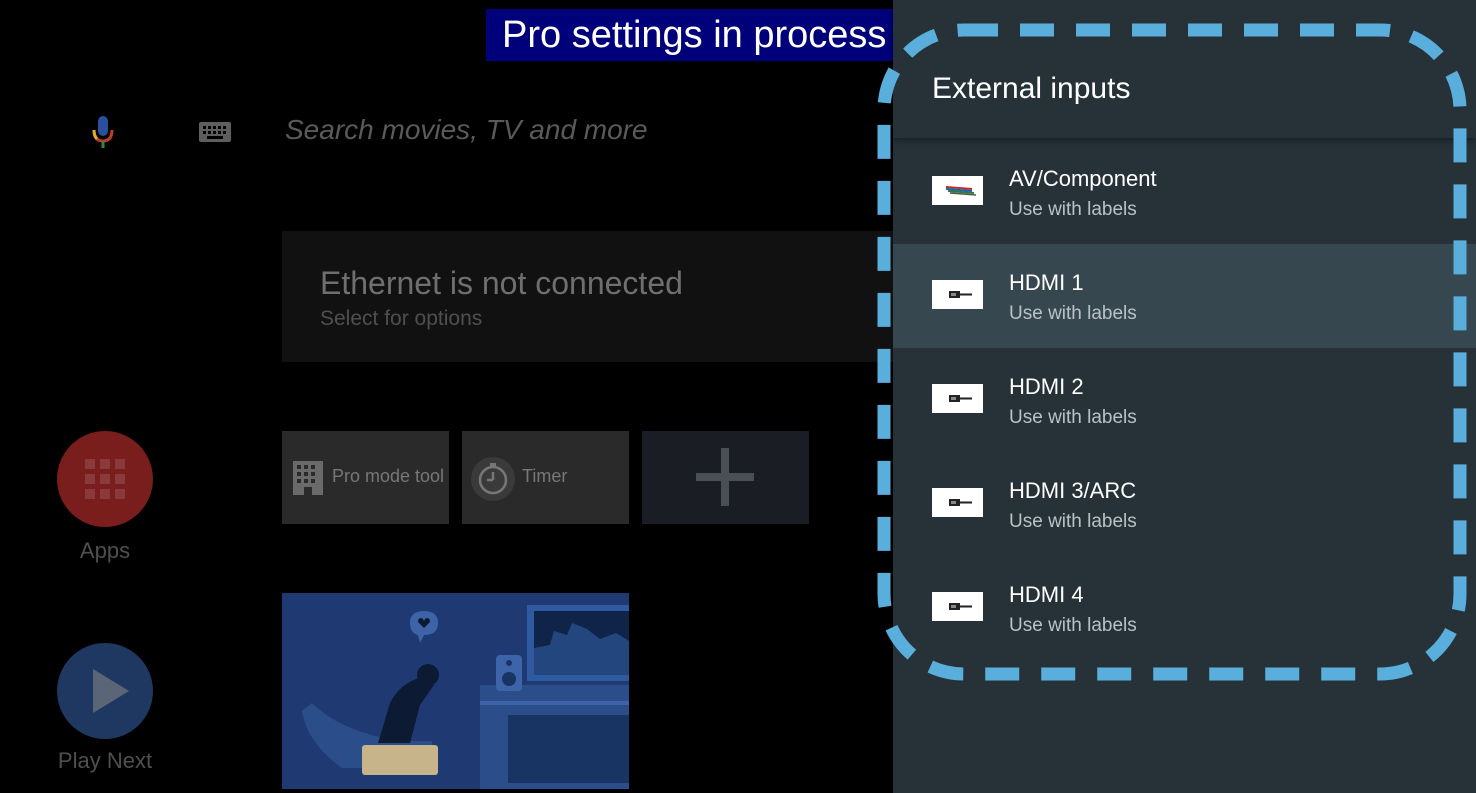 The height and width of the screenshot is (793, 1476). What do you see at coordinates (957, 190) in the screenshot?
I see `av-cable-icon` at bounding box center [957, 190].